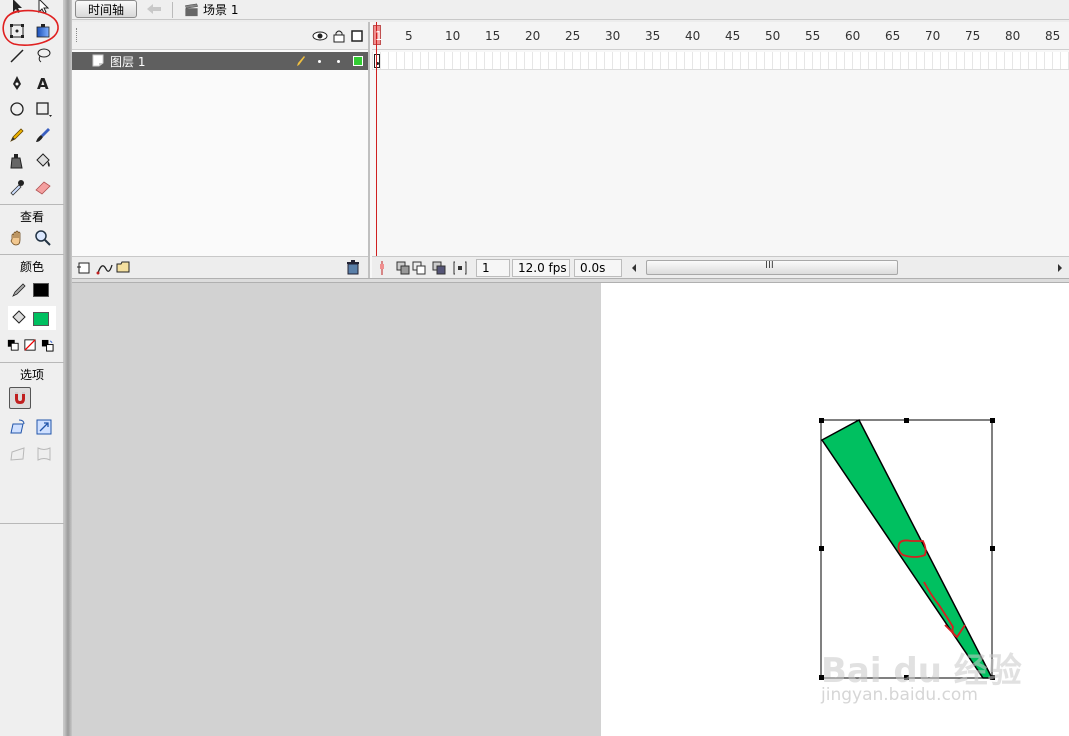 This screenshot has width=1069, height=736. I want to click on lasso-tool, so click(43, 56).